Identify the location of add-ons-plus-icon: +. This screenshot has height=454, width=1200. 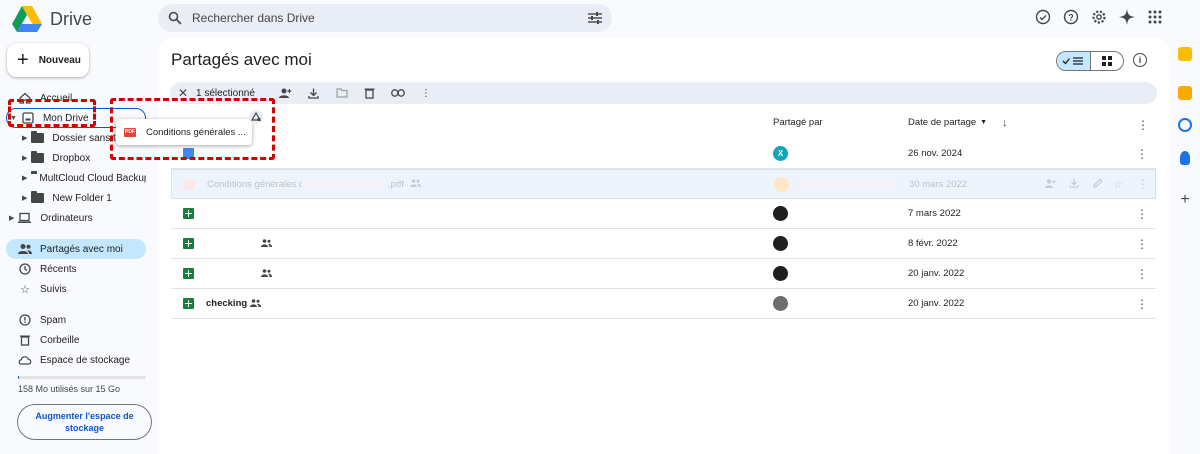
(1185, 200).